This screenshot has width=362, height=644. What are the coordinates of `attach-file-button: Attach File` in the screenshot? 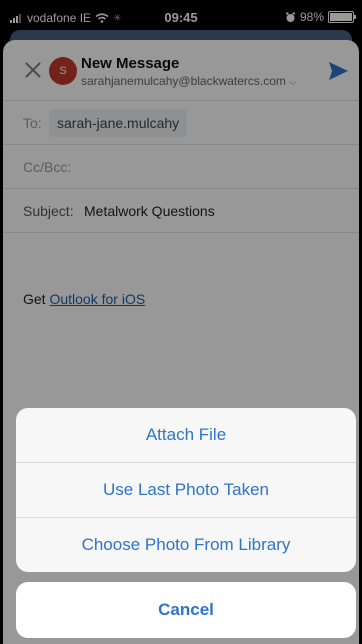 It's located at (186, 435).